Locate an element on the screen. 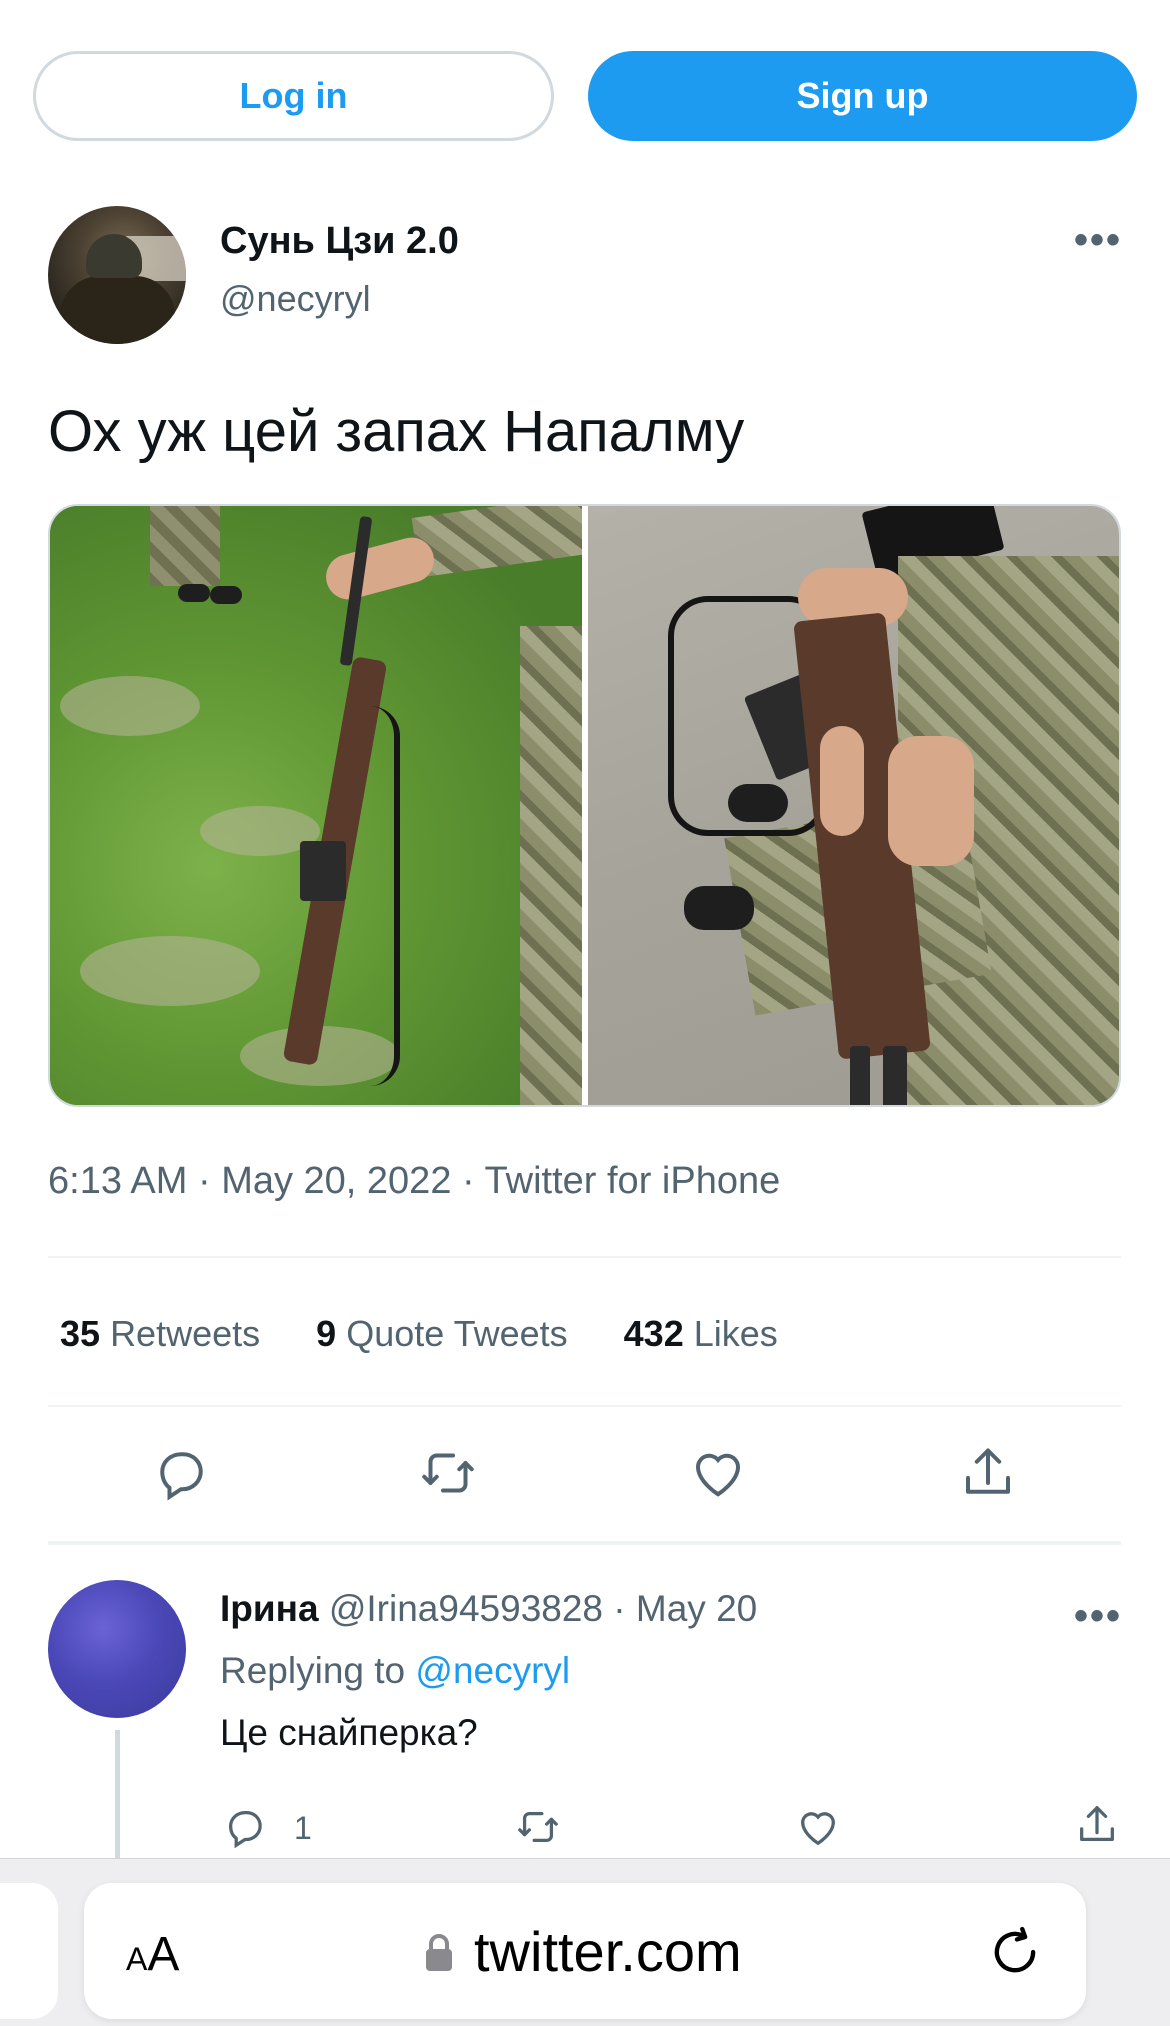 The image size is (1170, 2026). previous-tab is located at coordinates (29, 1951).